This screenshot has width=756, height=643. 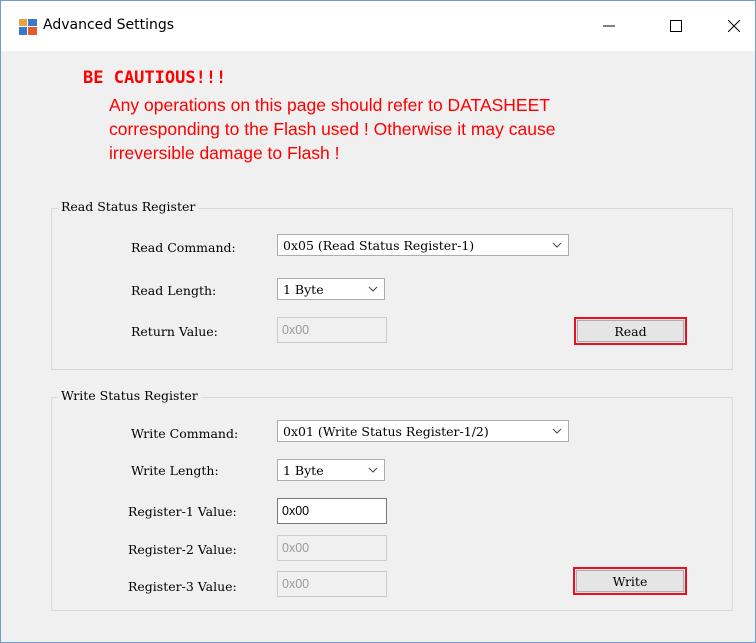 I want to click on write-group-title: Write Status Register, so click(x=129, y=395).